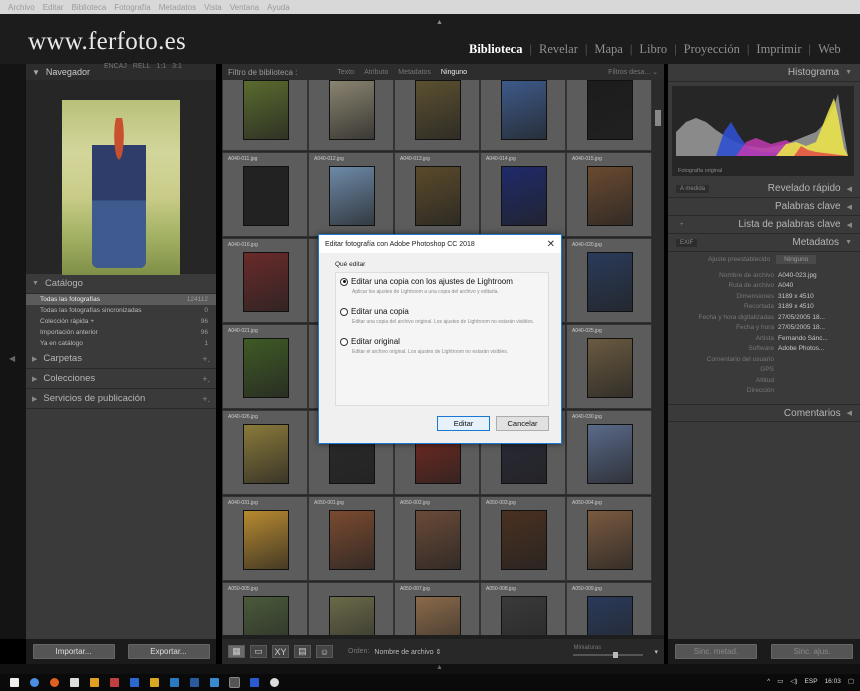 Image resolution: width=860 pixels, height=691 pixels. What do you see at coordinates (833, 681) in the screenshot?
I see `clock: 16:03` at bounding box center [833, 681].